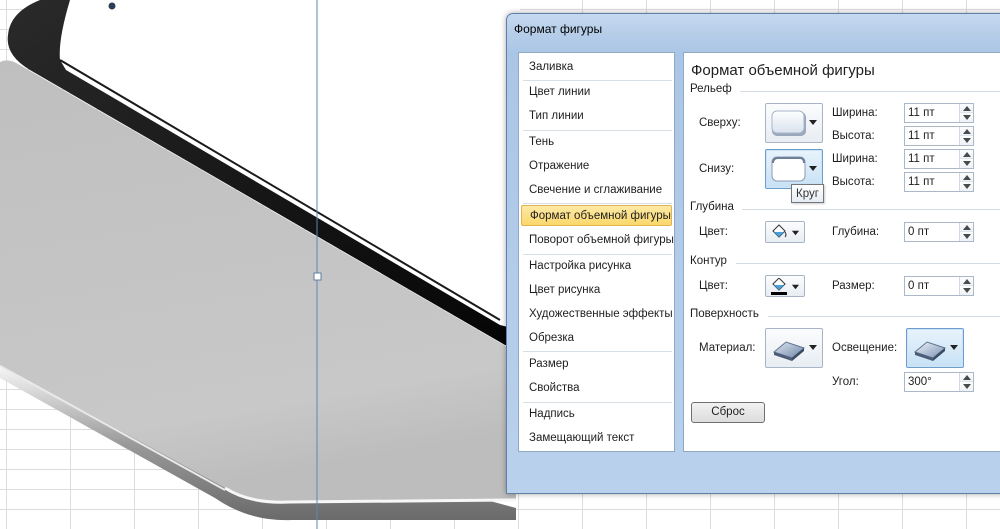  What do you see at coordinates (939, 159) in the screenshot?
I see `bevel-bottom-width-spinner: 11 пт` at bounding box center [939, 159].